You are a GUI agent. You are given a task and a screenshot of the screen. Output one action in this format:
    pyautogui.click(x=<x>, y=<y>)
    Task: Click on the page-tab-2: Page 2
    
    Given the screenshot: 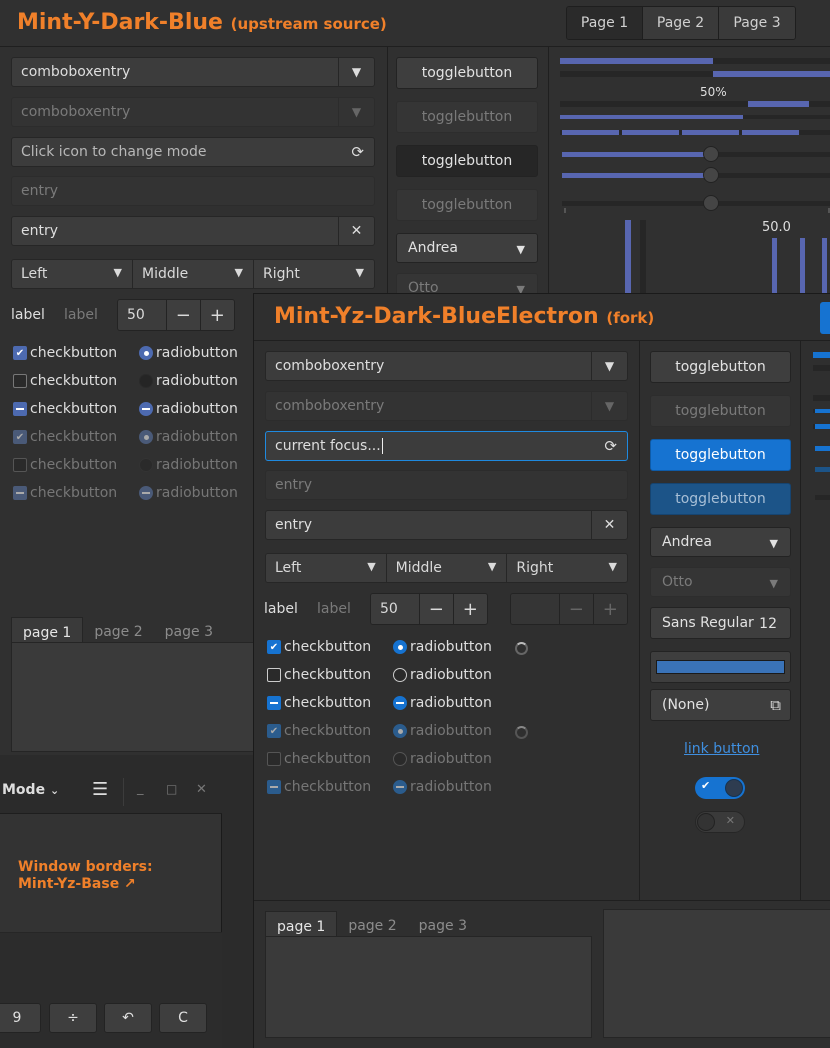 What is the action you would take?
    pyautogui.click(x=681, y=23)
    